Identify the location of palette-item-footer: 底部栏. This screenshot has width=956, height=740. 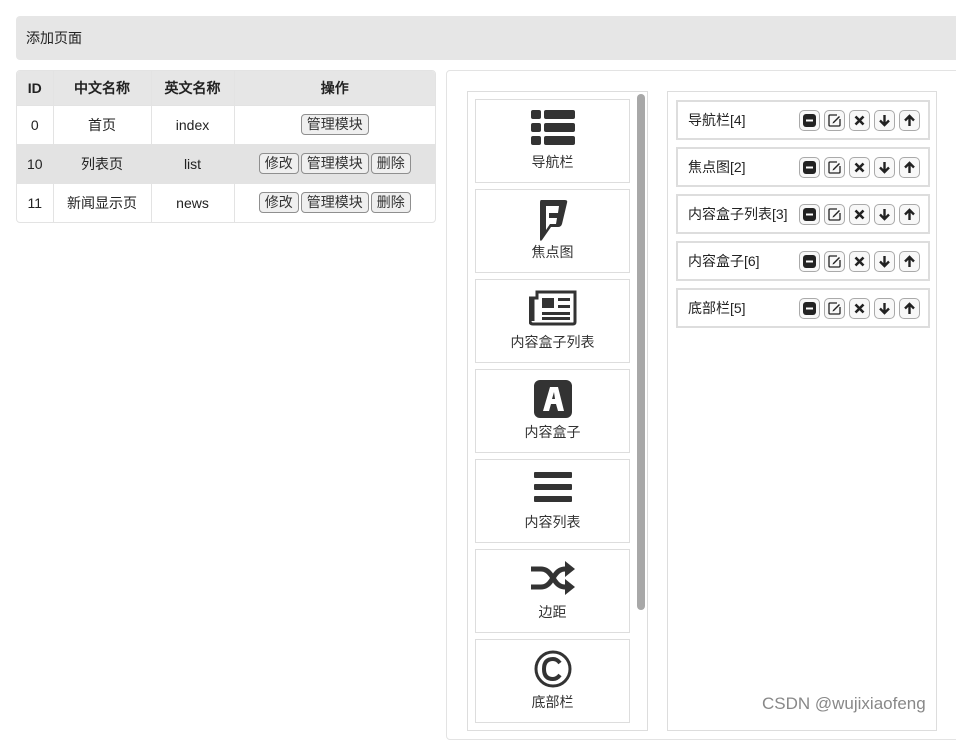
(552, 681).